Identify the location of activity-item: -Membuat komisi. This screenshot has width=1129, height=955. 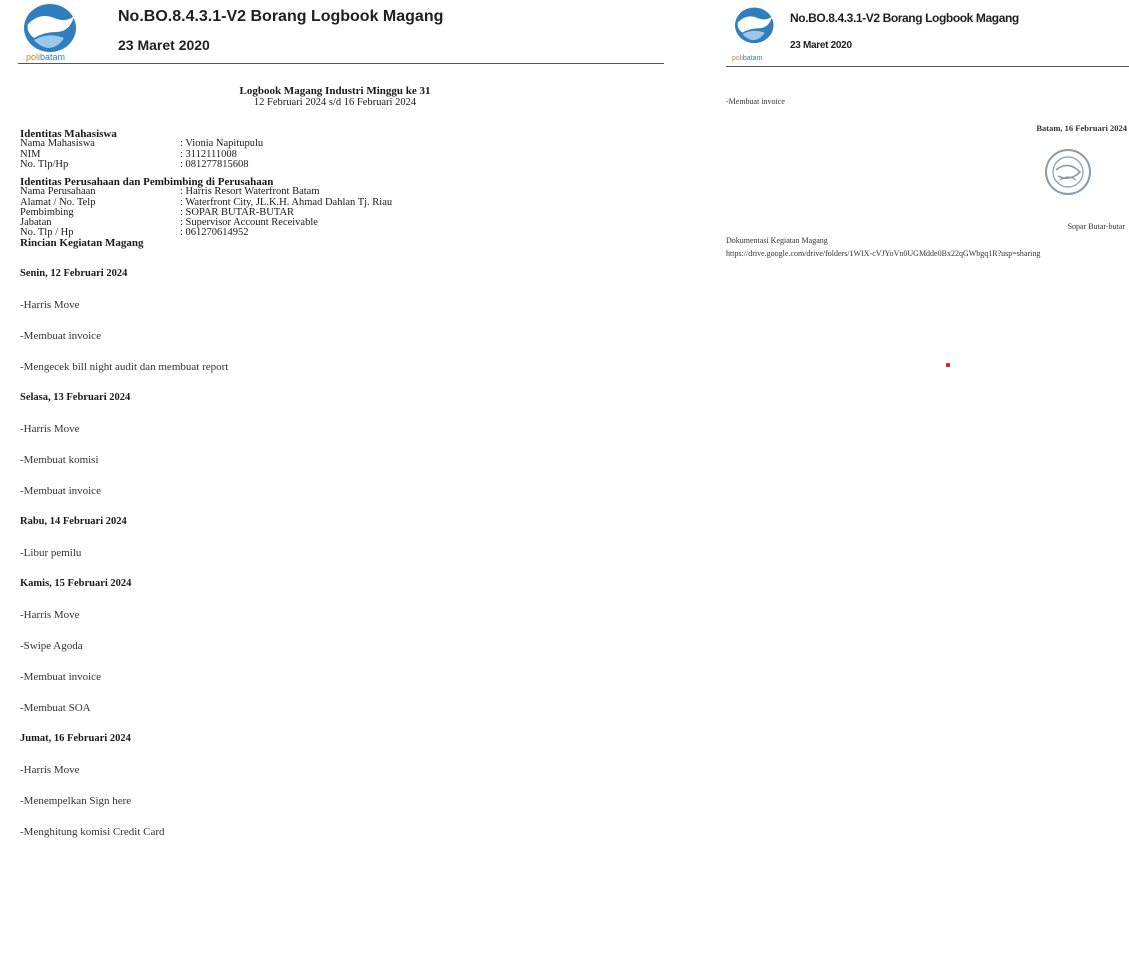
(59, 460).